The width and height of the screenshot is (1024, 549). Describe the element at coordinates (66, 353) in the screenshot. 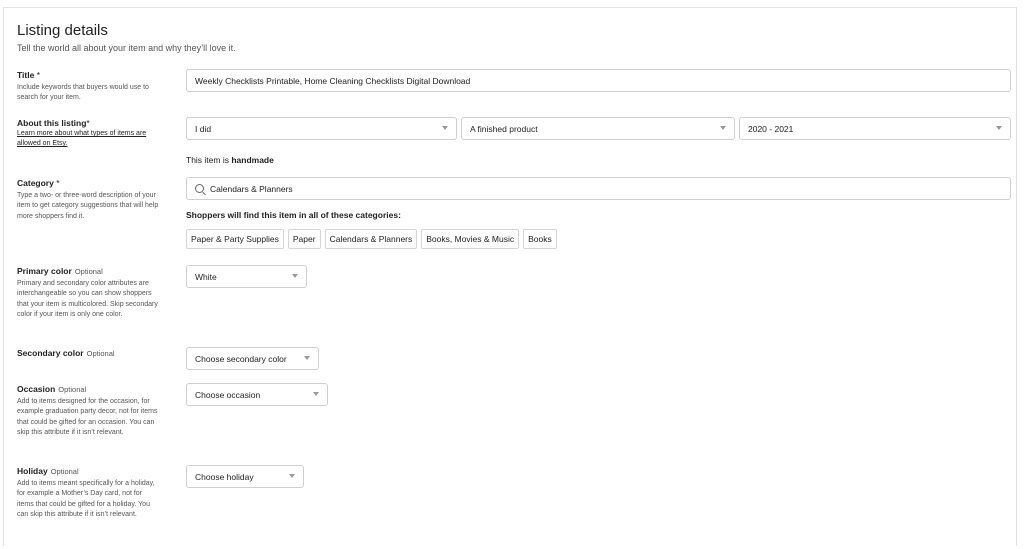

I see `secondary-color-label: Secondary color Optional` at that location.